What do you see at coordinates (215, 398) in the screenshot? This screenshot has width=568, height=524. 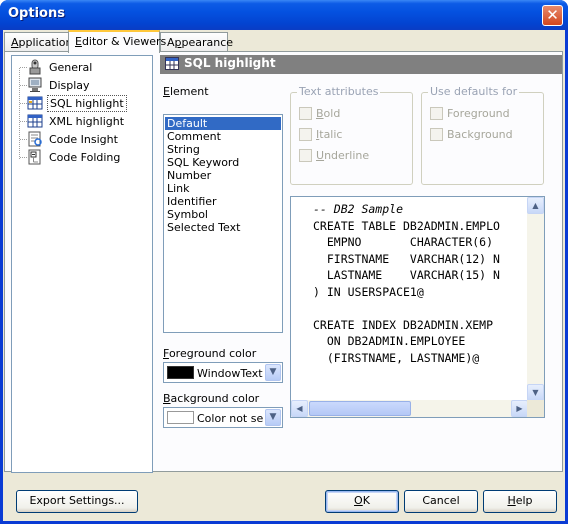 I see `background-color-text: ackground color` at bounding box center [215, 398].